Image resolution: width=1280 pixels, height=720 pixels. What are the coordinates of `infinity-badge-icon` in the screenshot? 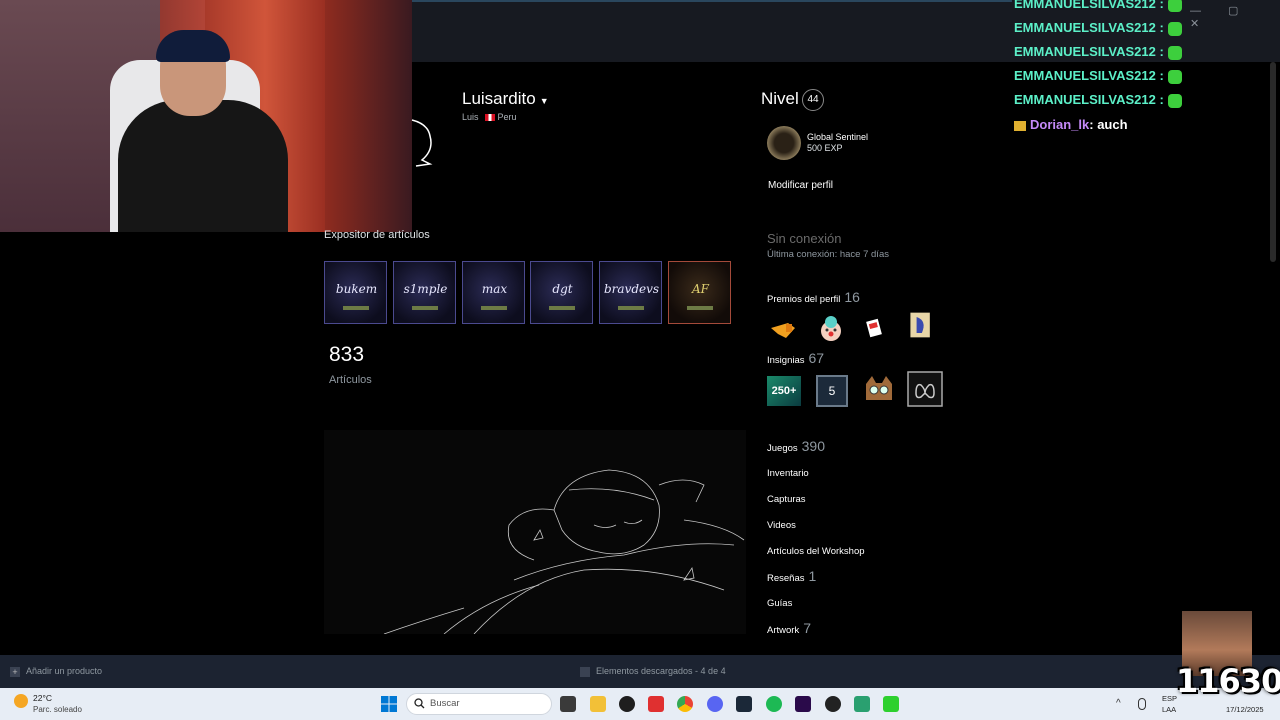 It's located at (925, 389).